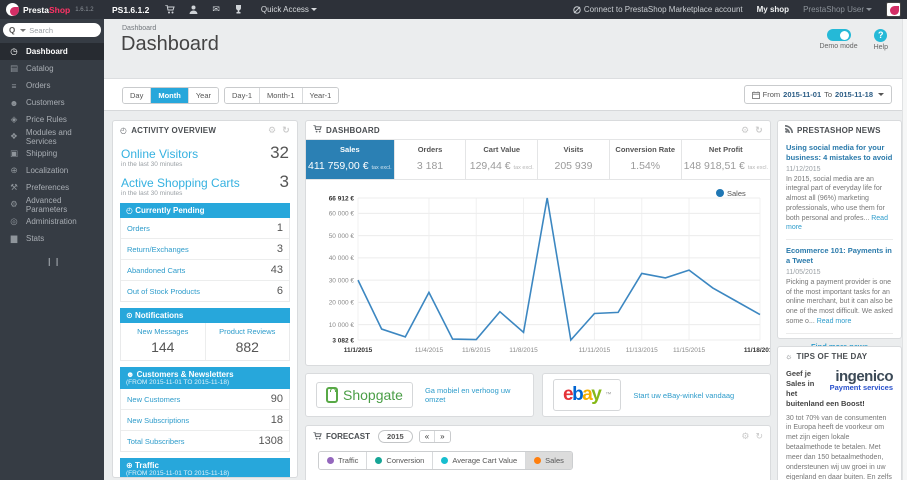  What do you see at coordinates (139, 28) in the screenshot?
I see `breadcrumb: Dashboard` at bounding box center [139, 28].